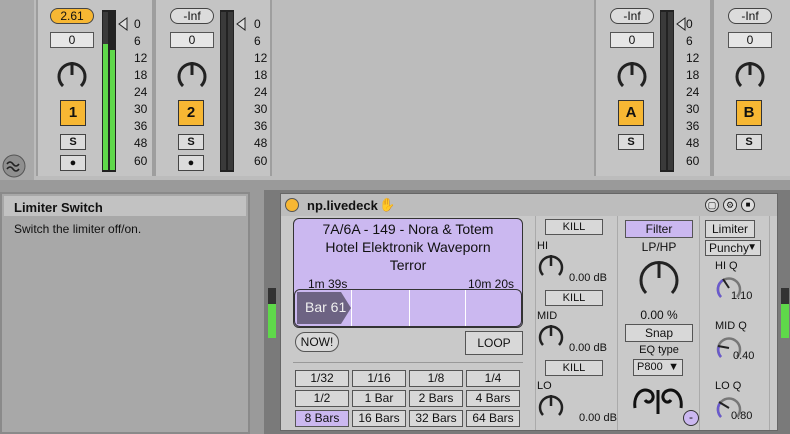 The height and width of the screenshot is (434, 790). I want to click on meter-fill-left, so click(105, 107).